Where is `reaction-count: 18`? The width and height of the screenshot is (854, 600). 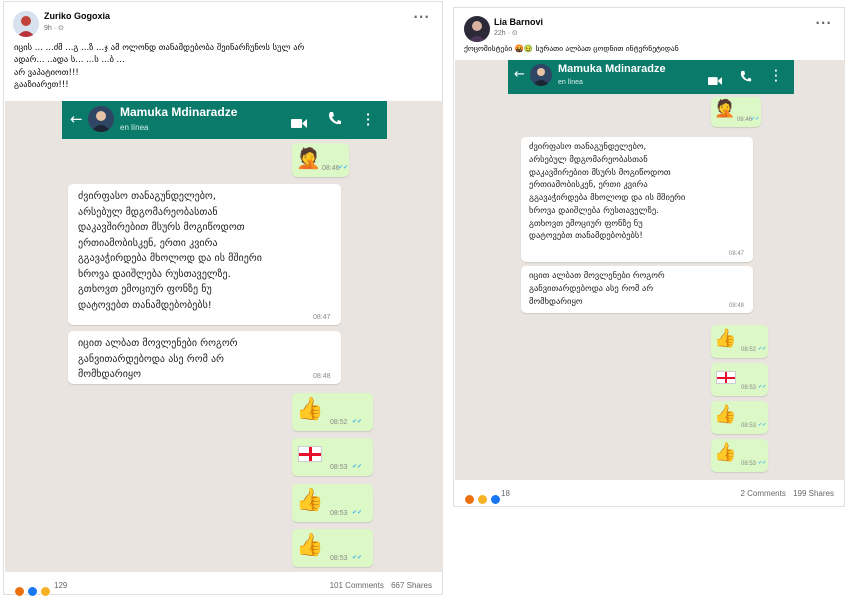 reaction-count: 18 is located at coordinates (505, 493).